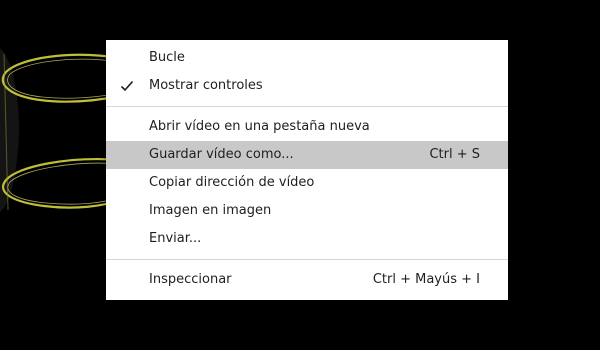  What do you see at coordinates (454, 154) in the screenshot?
I see `menu-item-shortcut: Ctrl + S` at bounding box center [454, 154].